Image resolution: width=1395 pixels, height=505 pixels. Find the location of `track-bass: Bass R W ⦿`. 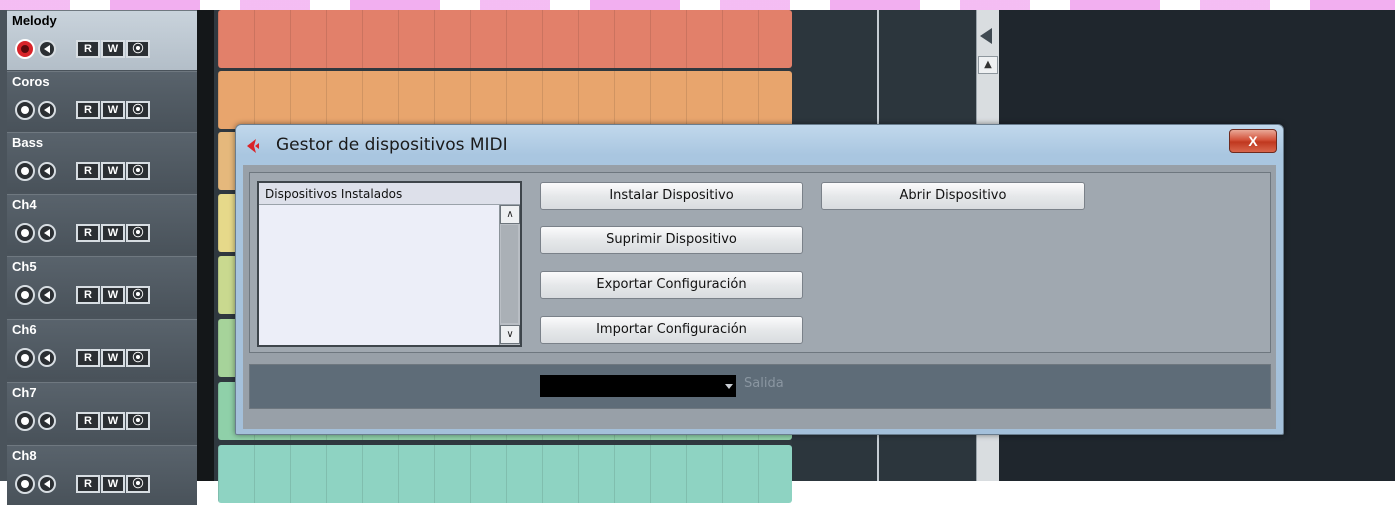

track-bass: Bass R W ⦿ is located at coordinates (102, 162).